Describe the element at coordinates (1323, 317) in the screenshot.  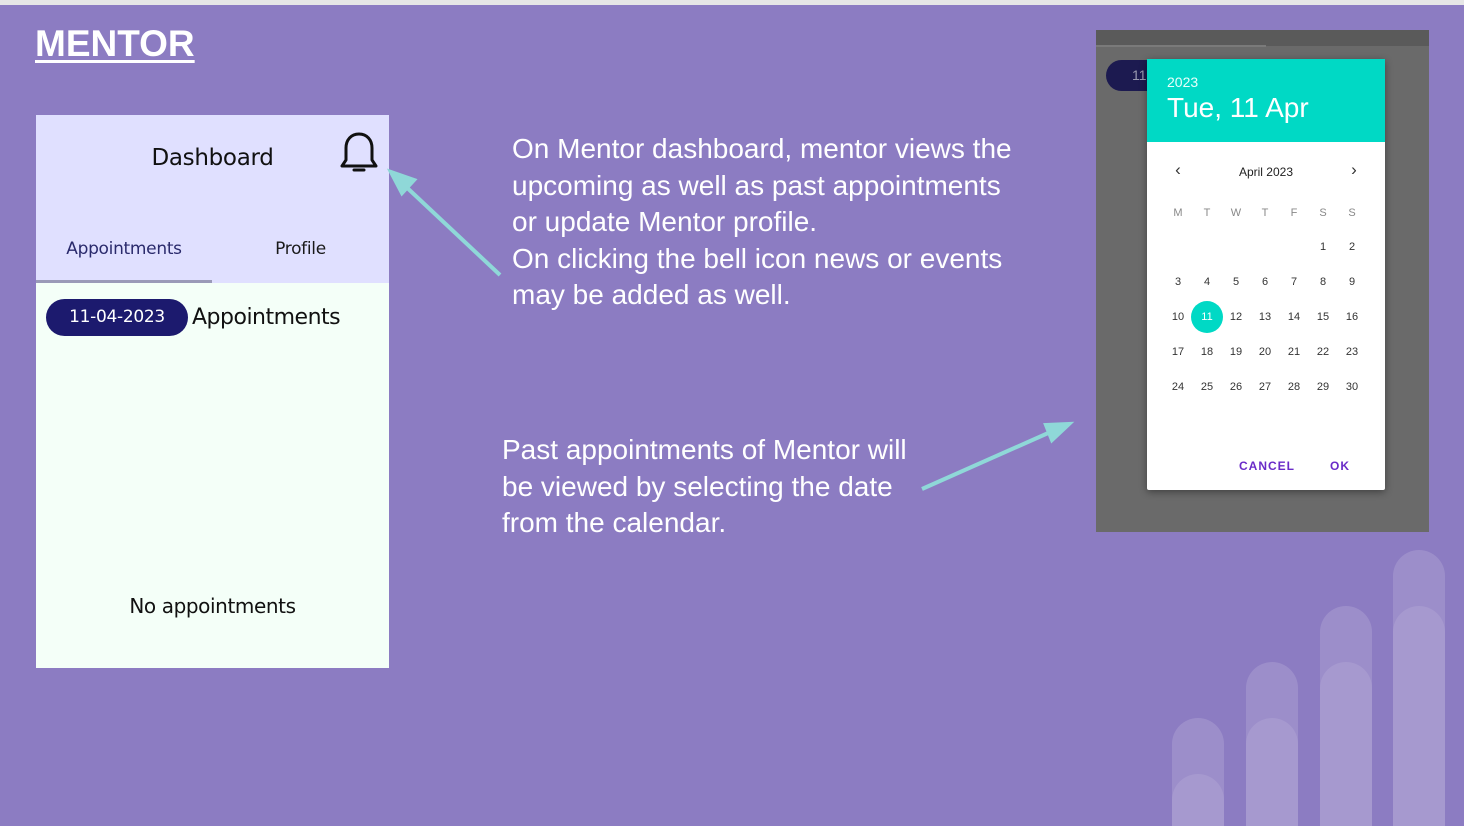
I see `calendar-day: 15` at that location.